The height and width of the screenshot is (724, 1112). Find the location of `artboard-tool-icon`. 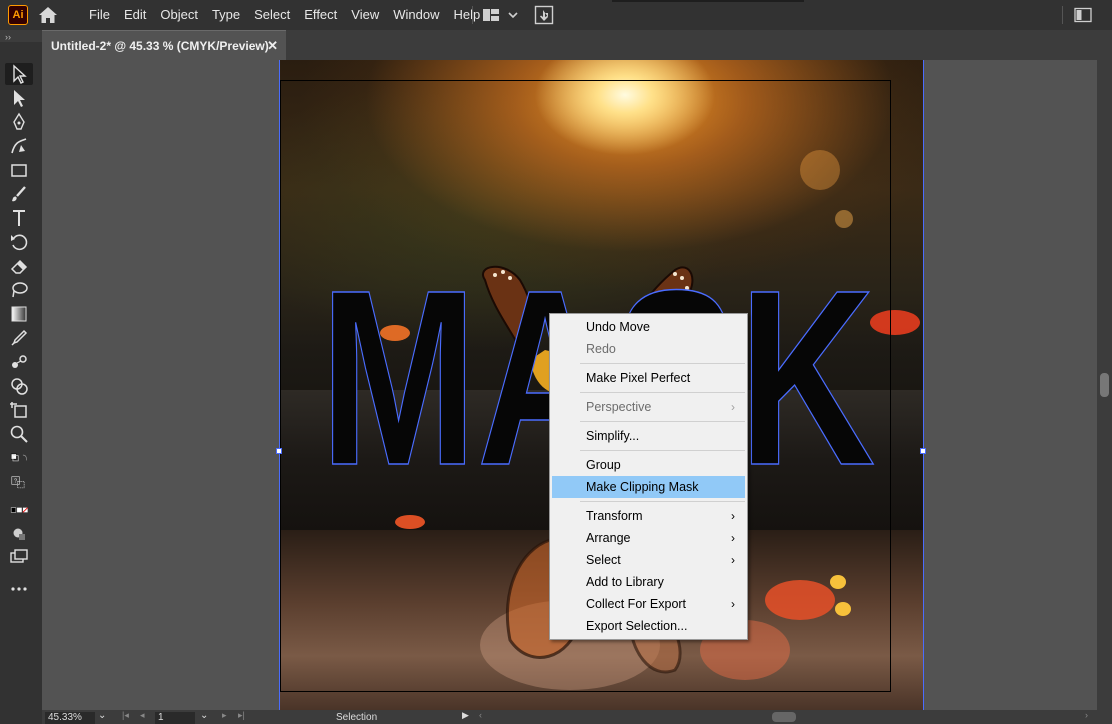

artboard-tool-icon is located at coordinates (19, 410).